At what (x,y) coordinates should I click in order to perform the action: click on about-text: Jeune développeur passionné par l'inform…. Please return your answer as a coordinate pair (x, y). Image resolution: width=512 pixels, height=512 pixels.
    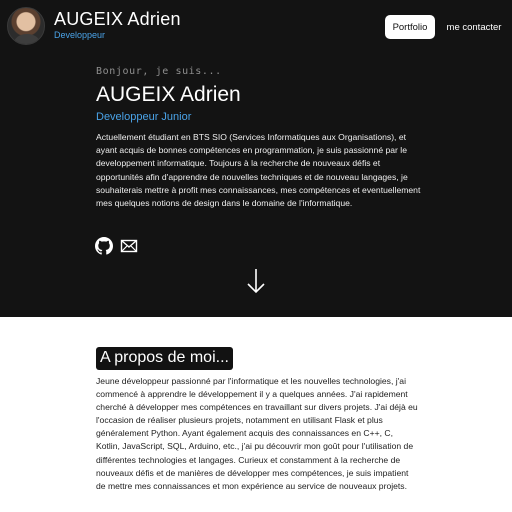
    Looking at the image, I should click on (257, 433).